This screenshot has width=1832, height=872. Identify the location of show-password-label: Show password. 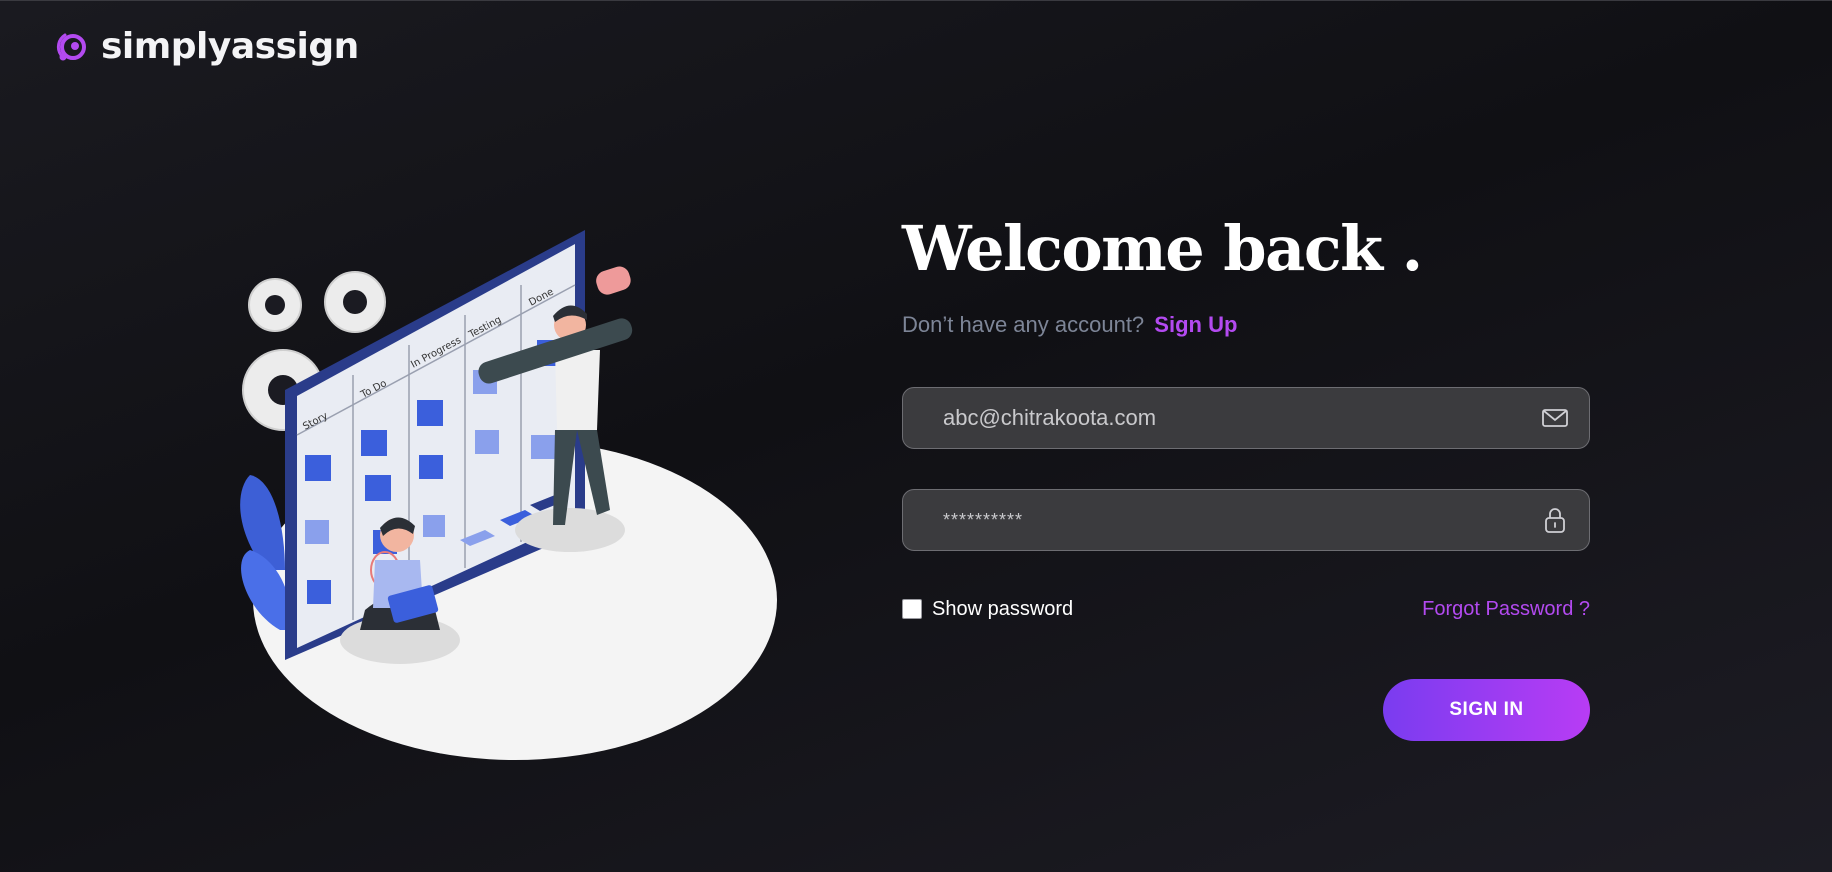
(1003, 608).